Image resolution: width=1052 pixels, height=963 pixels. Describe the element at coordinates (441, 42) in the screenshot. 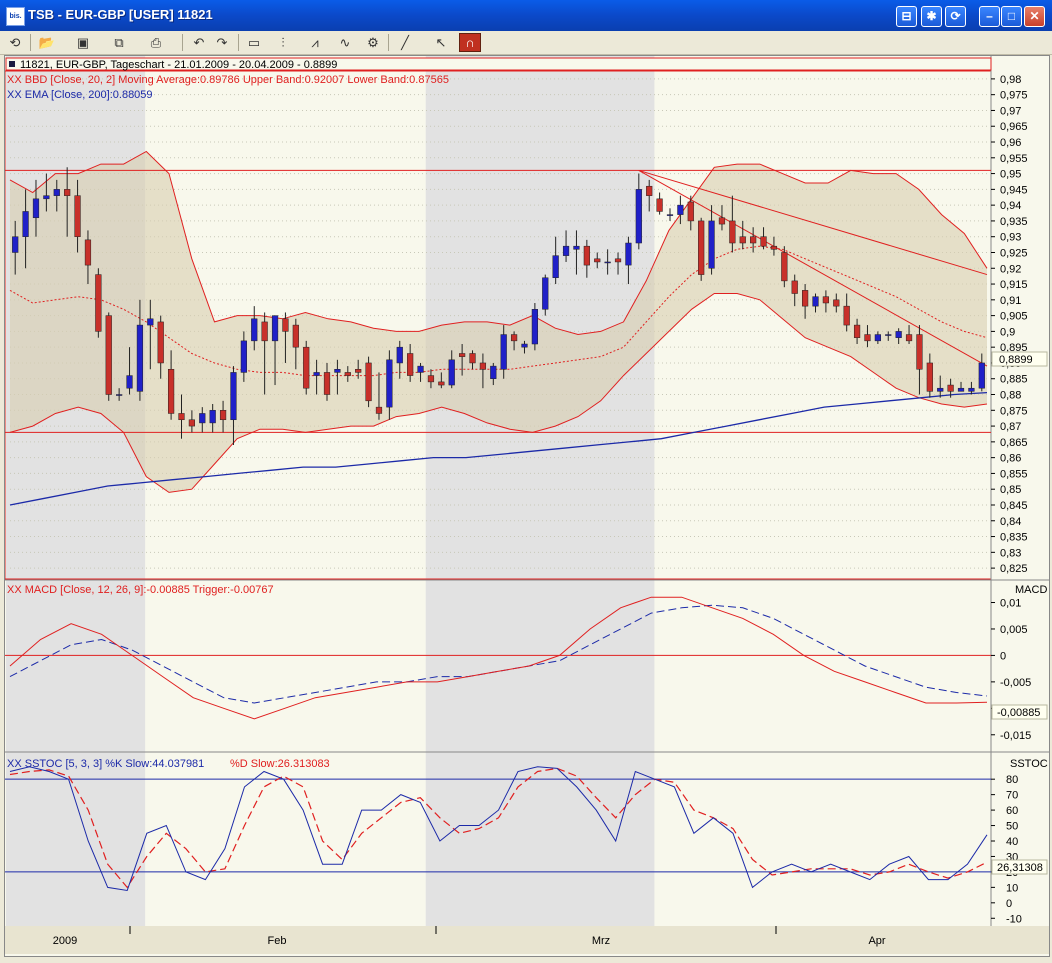

I see `cursor-icon: ↖` at that location.